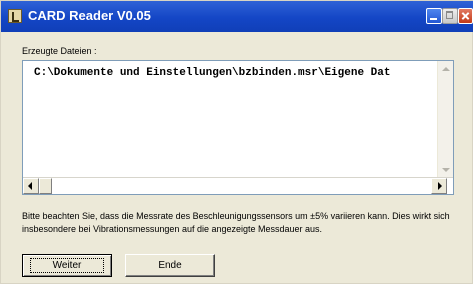 This screenshot has height=286, width=473. Describe the element at coordinates (237, 16) in the screenshot. I see `title-bar: CARD Reader V0.05` at that location.